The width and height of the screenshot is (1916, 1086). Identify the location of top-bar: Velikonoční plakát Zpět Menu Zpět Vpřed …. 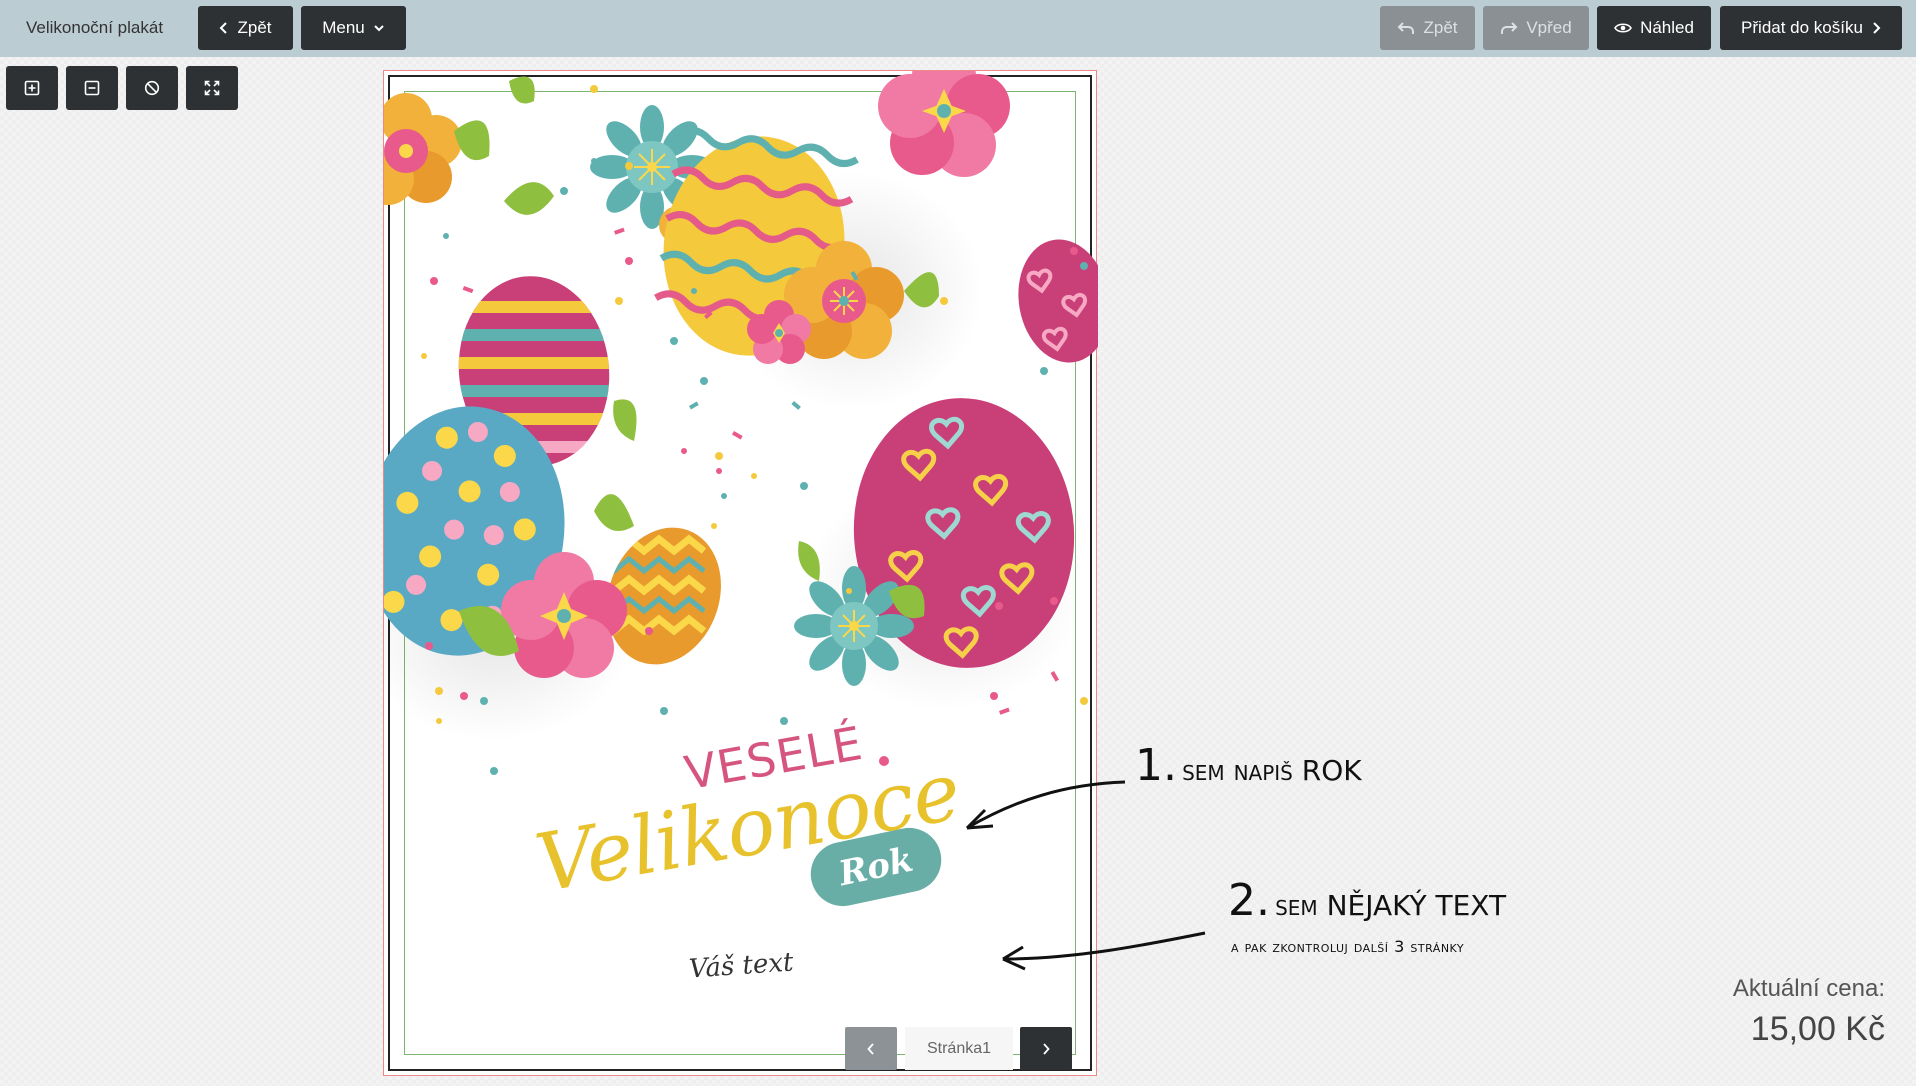
(958, 28).